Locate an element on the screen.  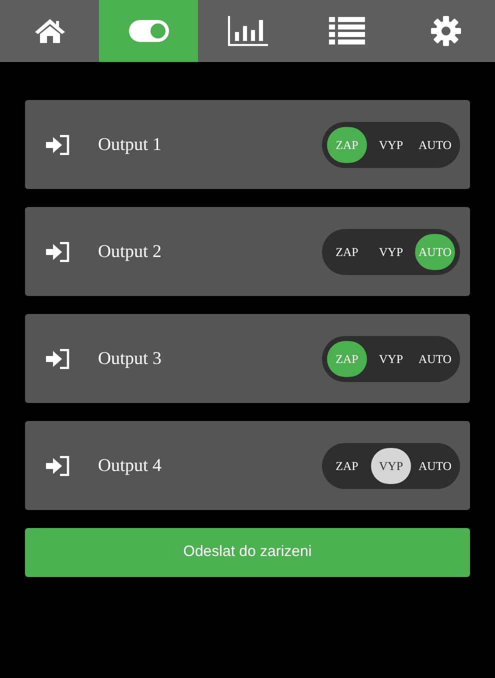
bar-chart-icon is located at coordinates (248, 31).